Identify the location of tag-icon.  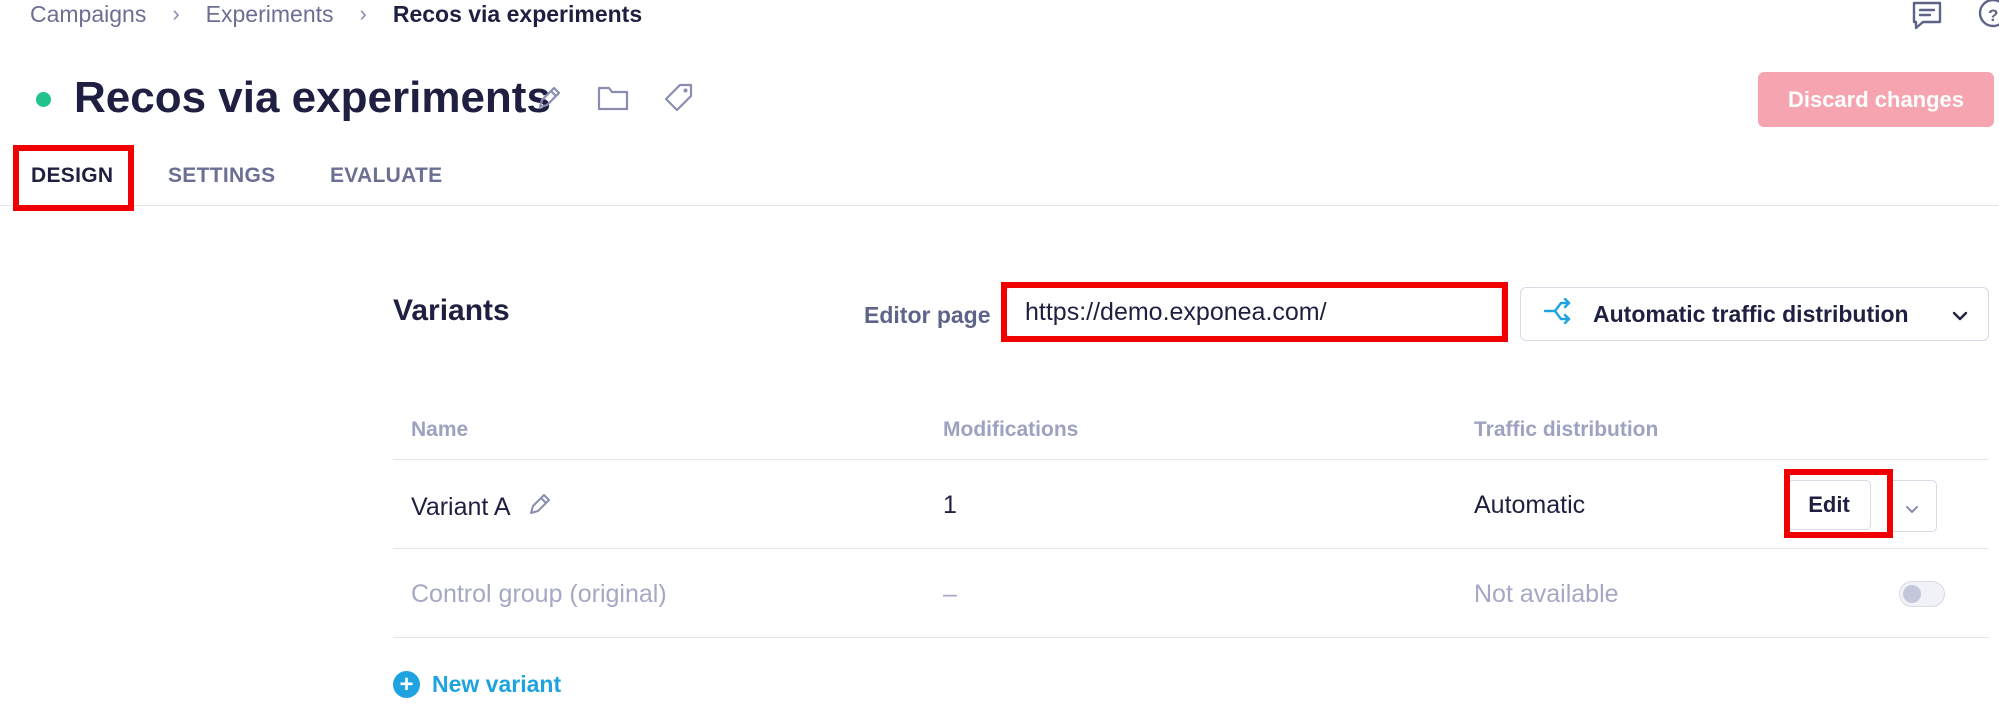
(679, 98).